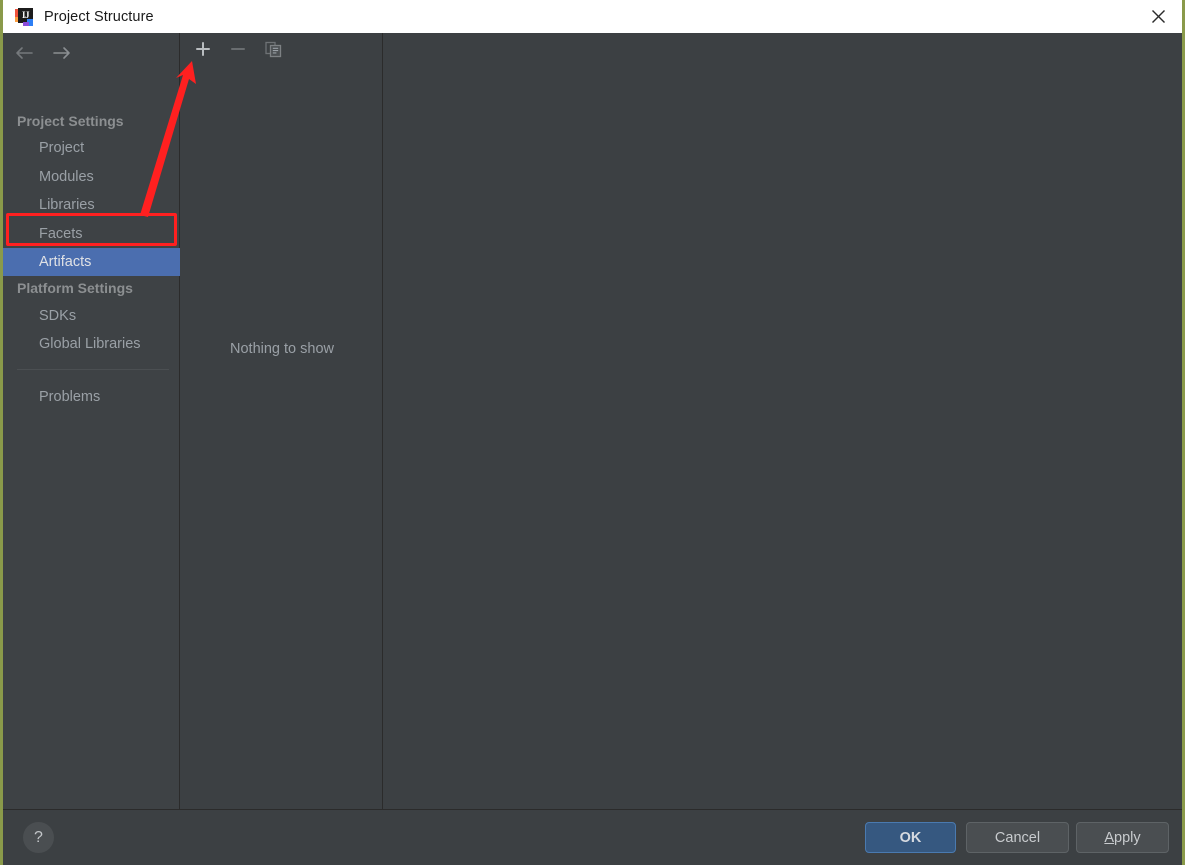 The height and width of the screenshot is (865, 1185). What do you see at coordinates (91, 234) in the screenshot?
I see `sidebar-item-facets: Facets` at bounding box center [91, 234].